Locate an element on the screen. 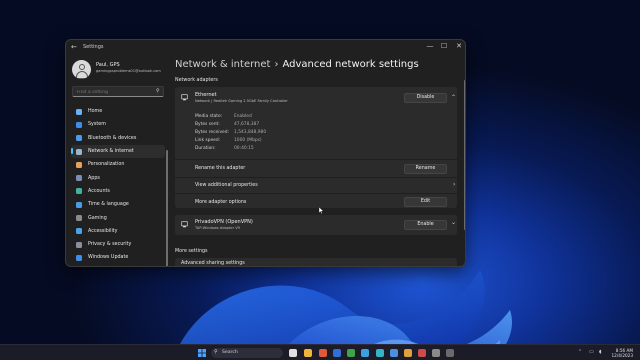  vpn-description: TAP-Windows Adapter V9 is located at coordinates (217, 228).